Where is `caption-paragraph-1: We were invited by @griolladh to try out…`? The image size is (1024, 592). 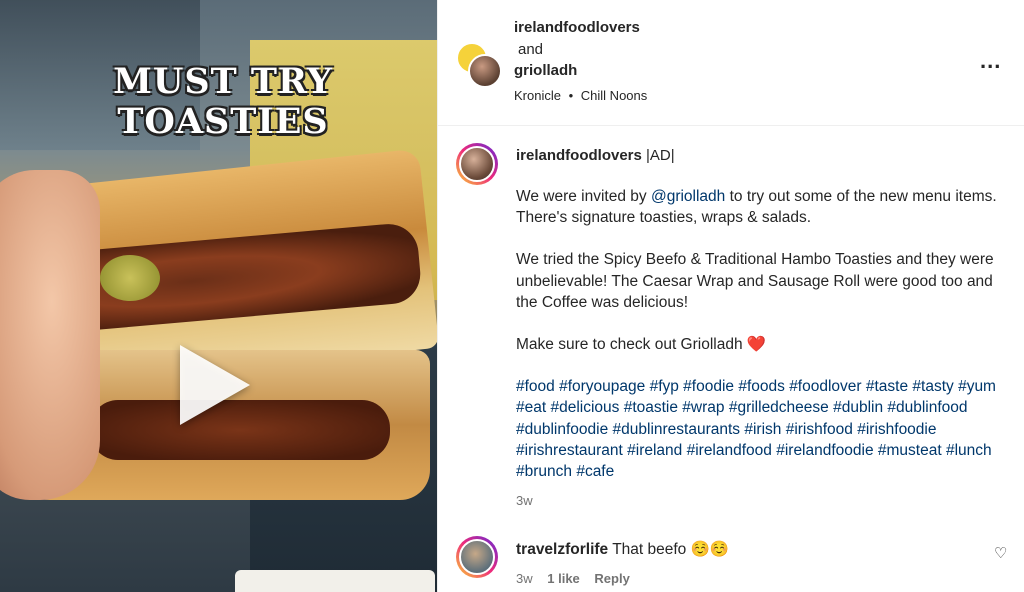
caption-paragraph-1: We were invited by @griolladh to try out… is located at coordinates (761, 207).